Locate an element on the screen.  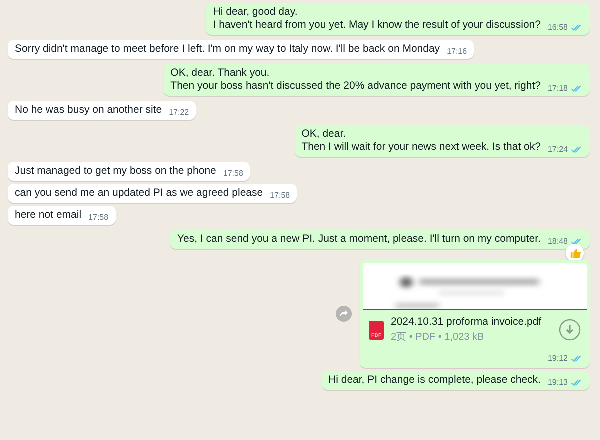
message-text: No he was busy on another site is located at coordinates (88, 110).